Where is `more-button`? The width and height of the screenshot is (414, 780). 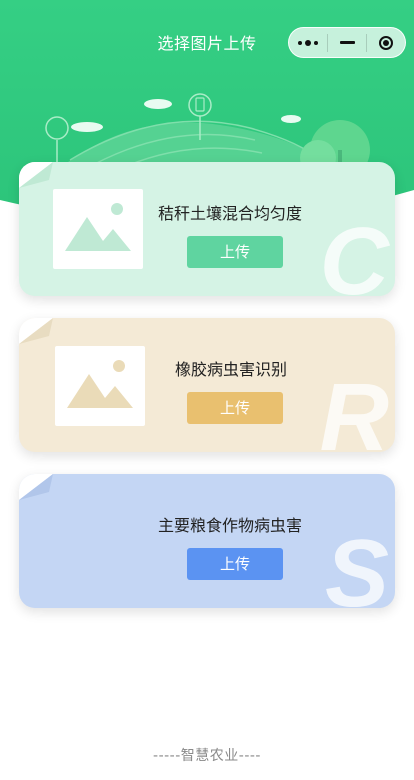
more-button is located at coordinates (308, 42).